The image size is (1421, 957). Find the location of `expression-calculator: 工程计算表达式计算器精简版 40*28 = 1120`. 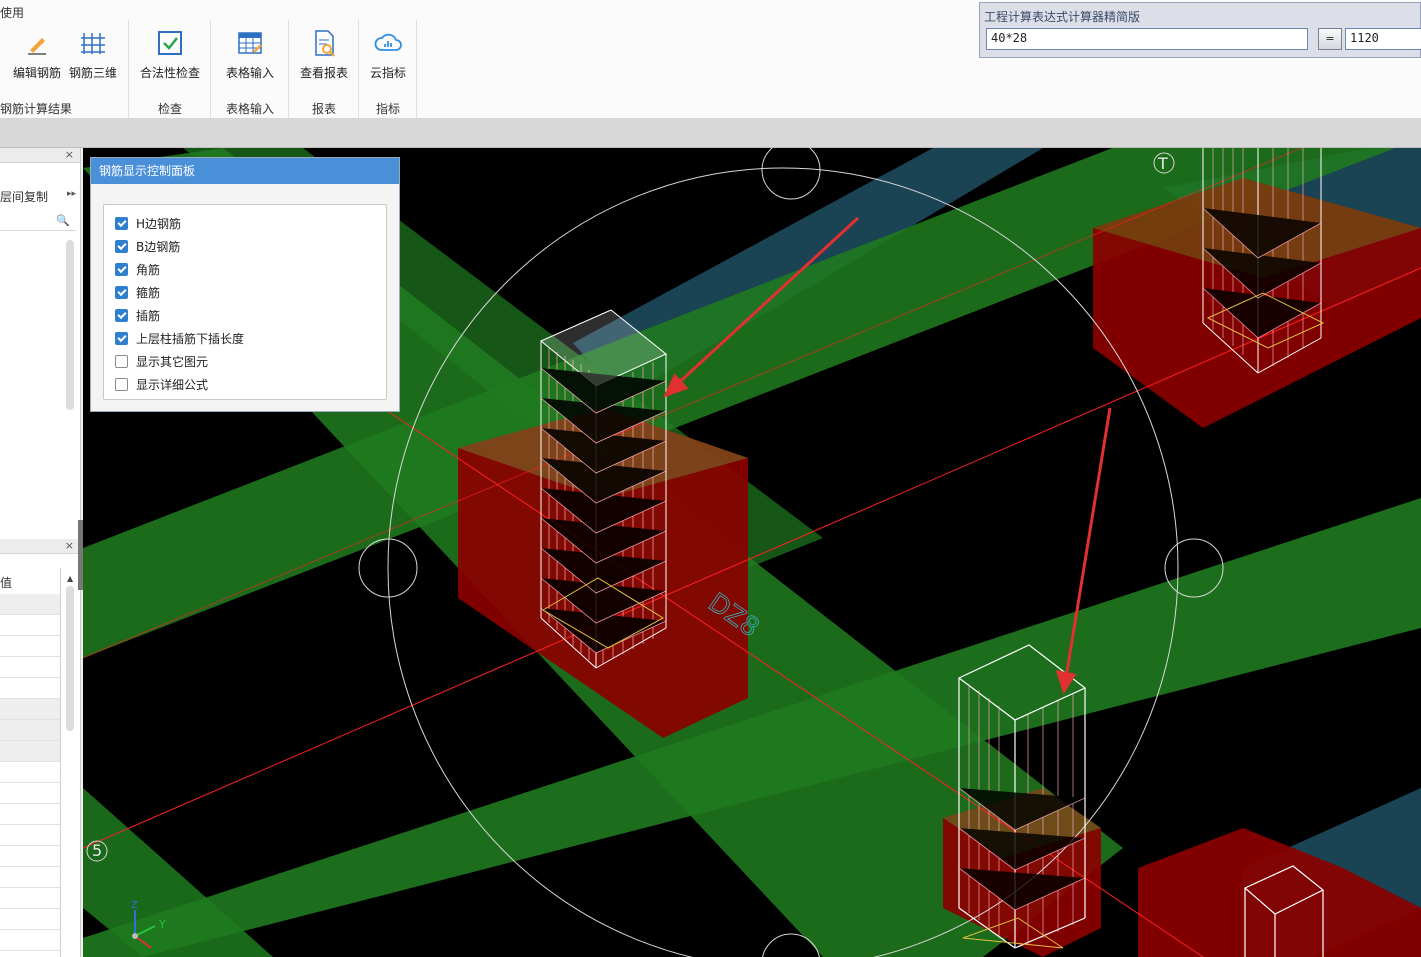

expression-calculator: 工程计算表达式计算器精简版 40*28 = 1120 is located at coordinates (1200, 30).